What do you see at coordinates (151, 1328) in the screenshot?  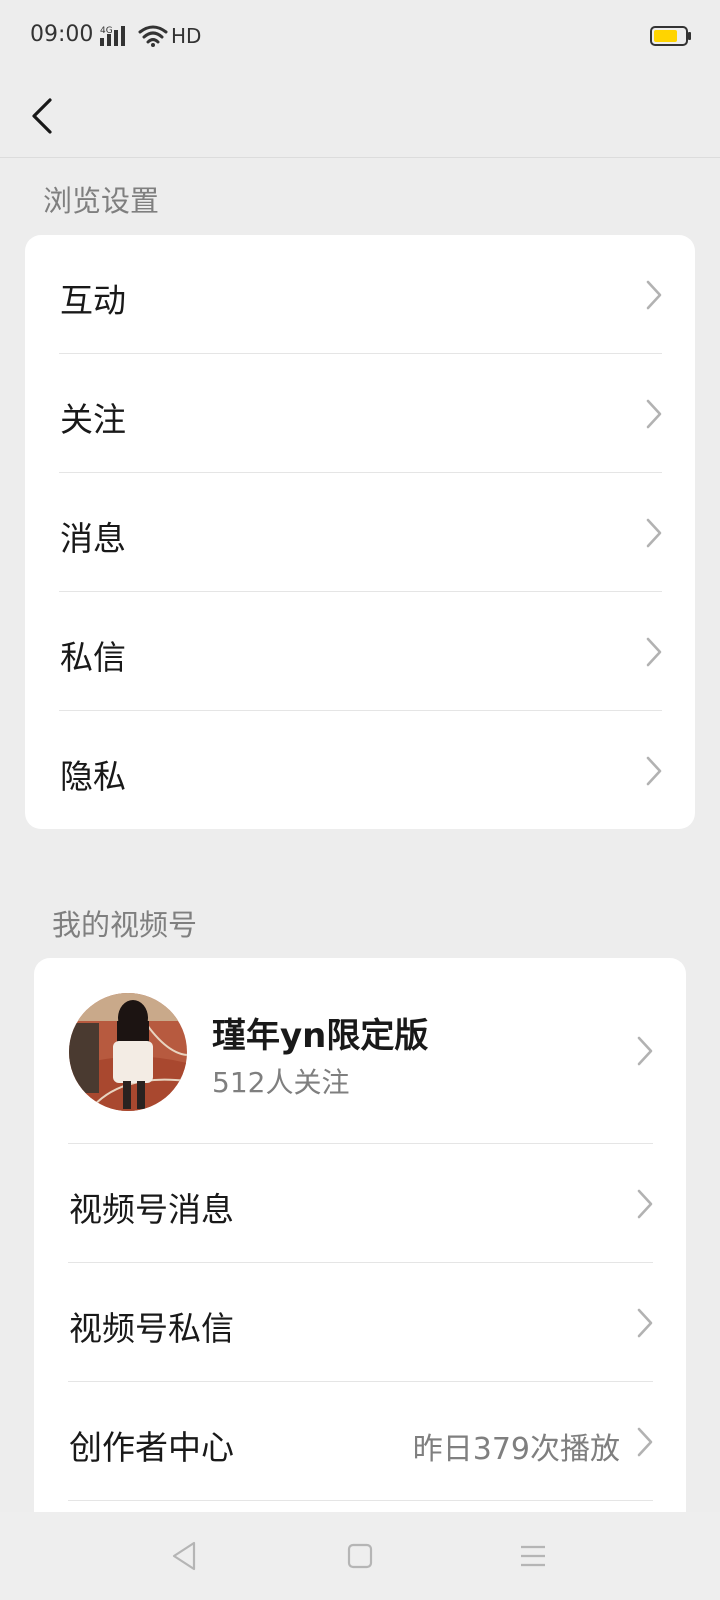 I see `row-label: 视频号私信` at bounding box center [151, 1328].